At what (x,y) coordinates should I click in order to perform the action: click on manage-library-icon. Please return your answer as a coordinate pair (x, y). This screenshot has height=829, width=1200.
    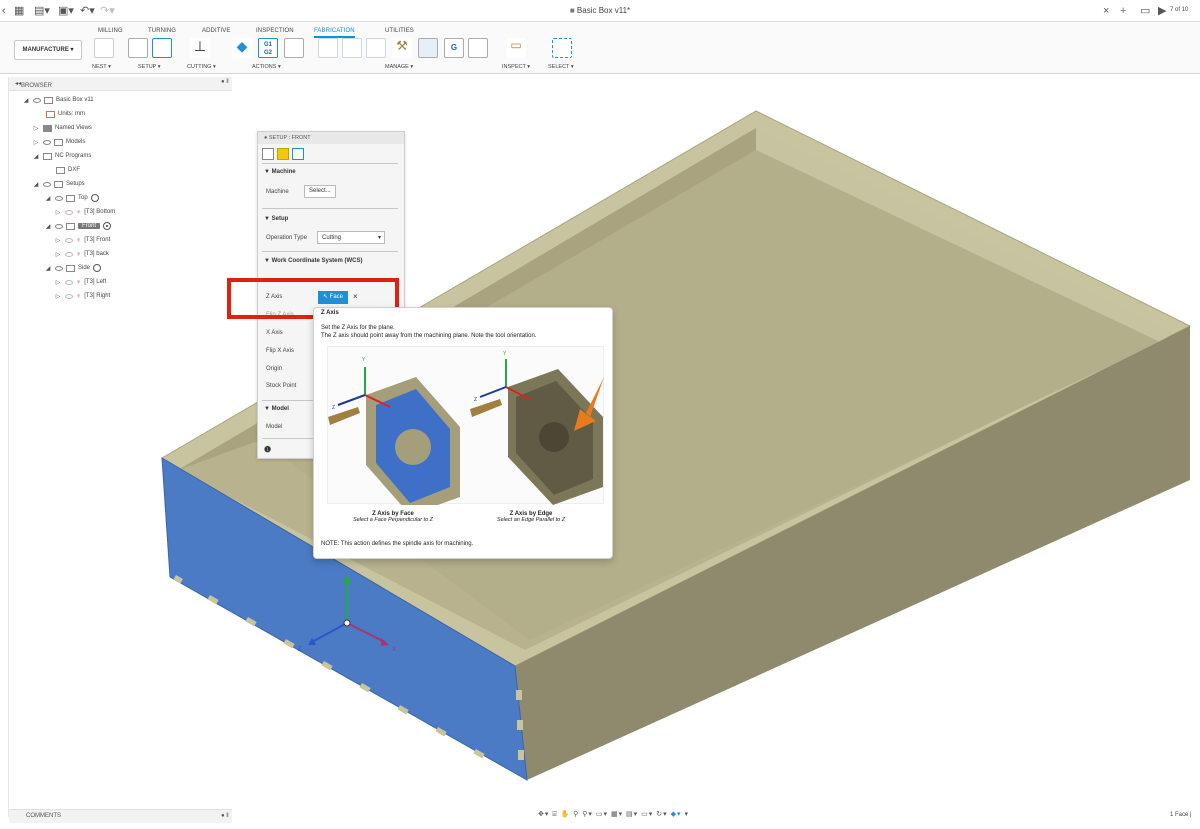
    Looking at the image, I should click on (328, 48).